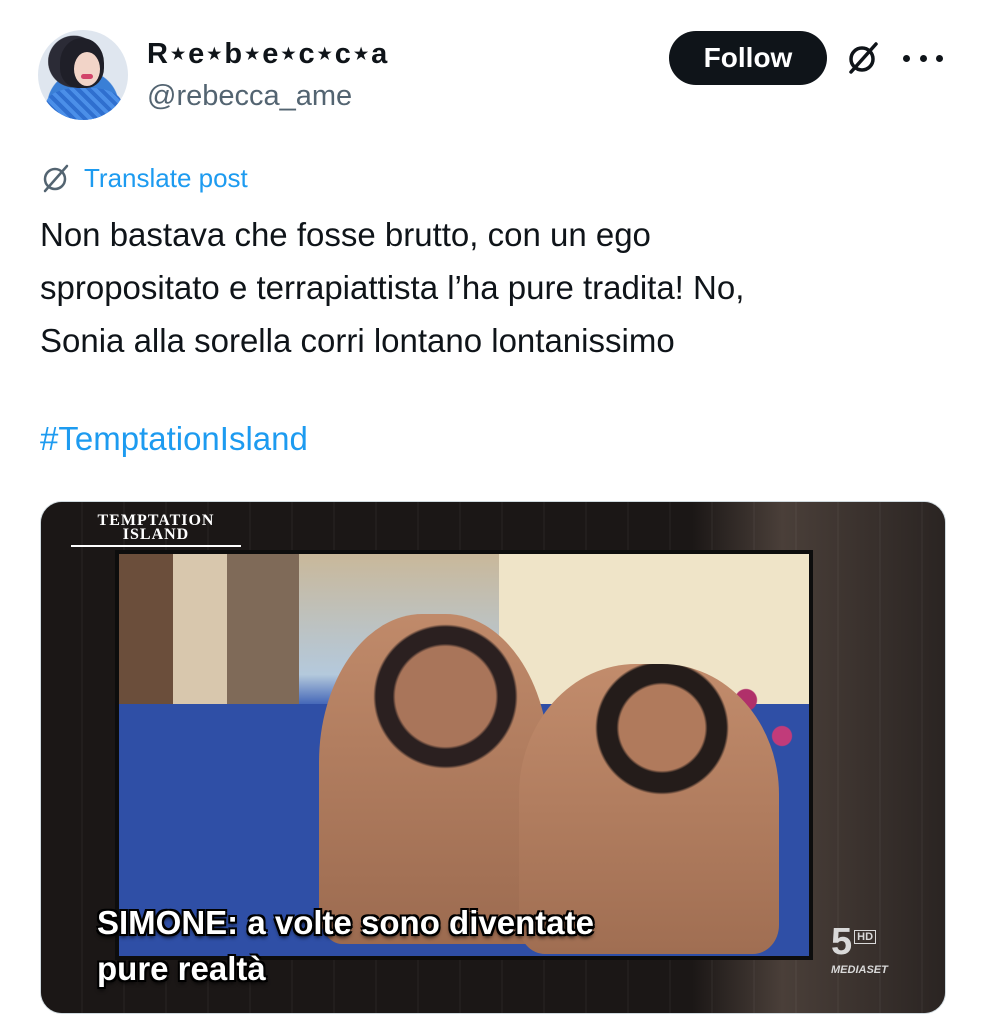 The height and width of the screenshot is (1024, 984). What do you see at coordinates (267, 53) in the screenshot?
I see `author-display-name: R⋆e⋆b⋆e⋆c⋆c⋆a` at bounding box center [267, 53].